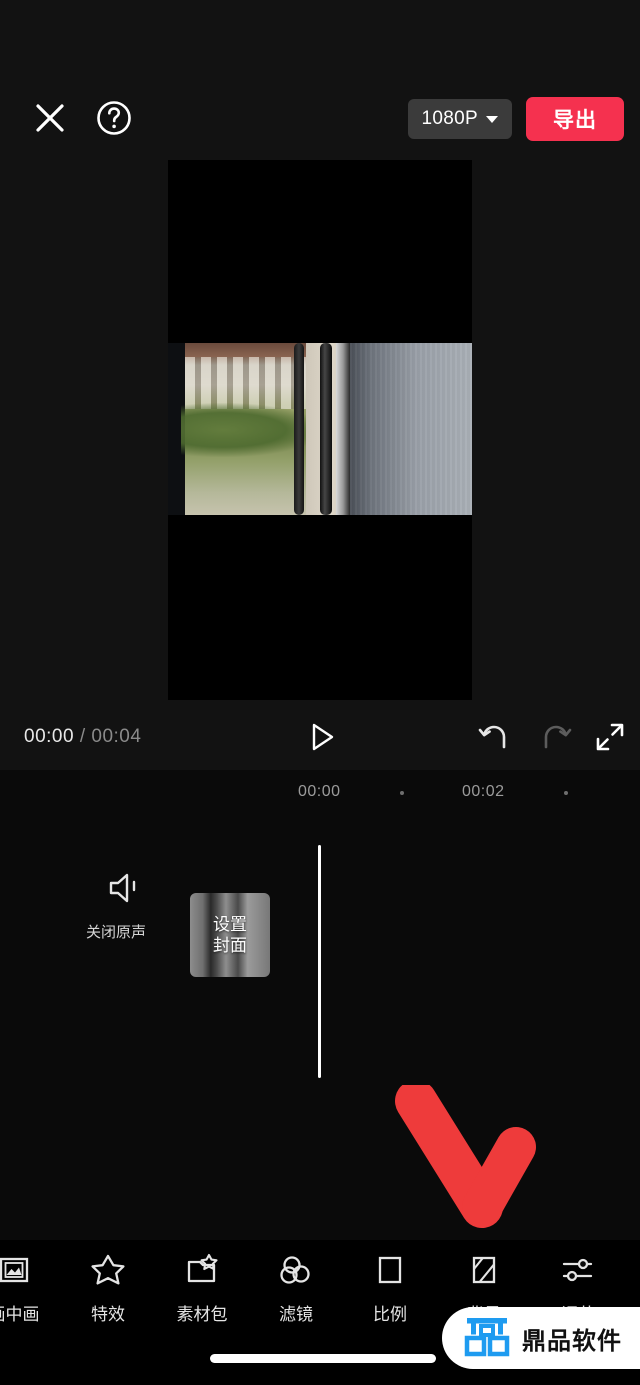 This screenshot has width=640, height=1385. What do you see at coordinates (202, 1270) in the screenshot?
I see `material-pack-icon` at bounding box center [202, 1270].